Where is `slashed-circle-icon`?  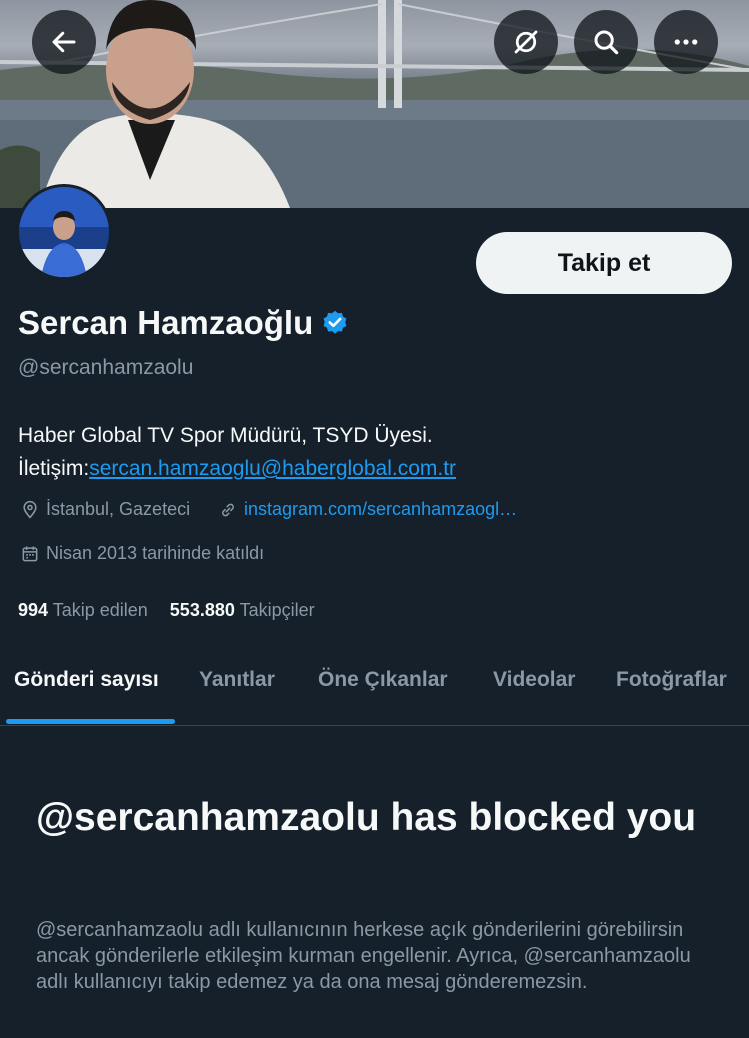 slashed-circle-icon is located at coordinates (526, 42).